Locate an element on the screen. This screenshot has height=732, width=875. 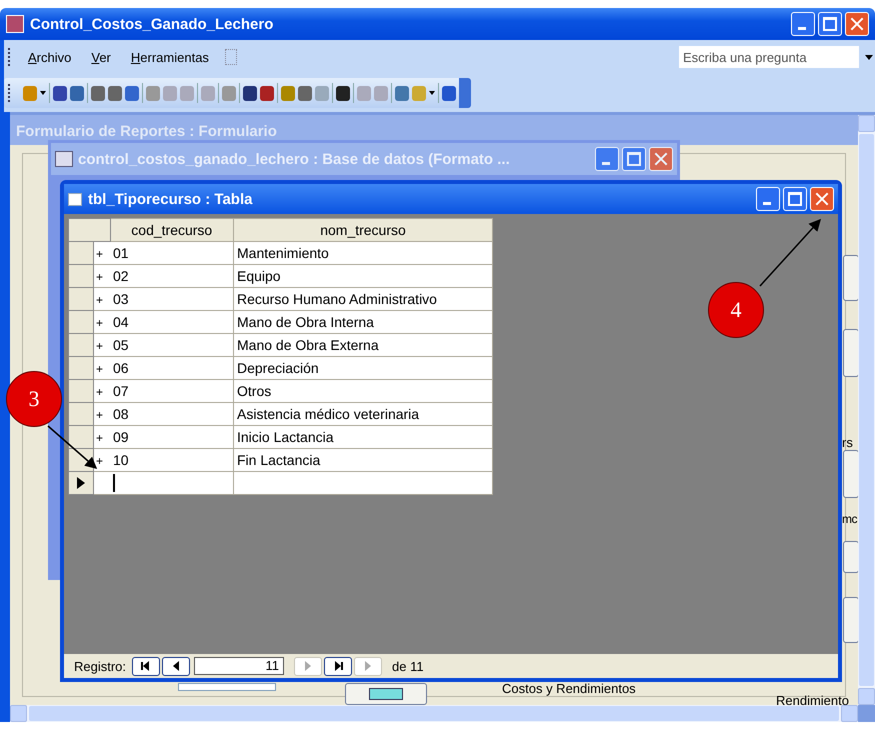
column-header: nom_trecurso is located at coordinates (363, 230).